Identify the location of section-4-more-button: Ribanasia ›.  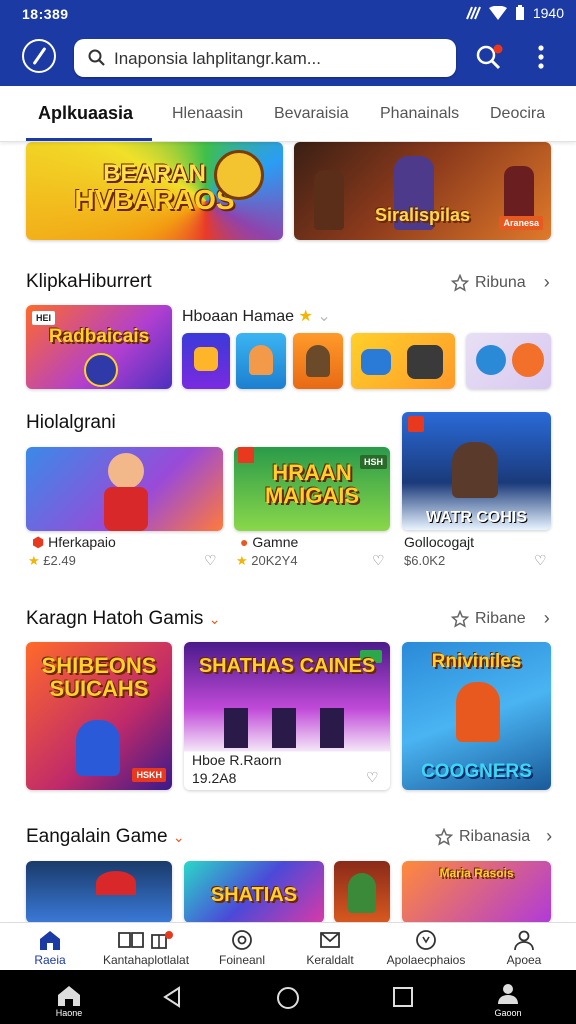
(493, 836).